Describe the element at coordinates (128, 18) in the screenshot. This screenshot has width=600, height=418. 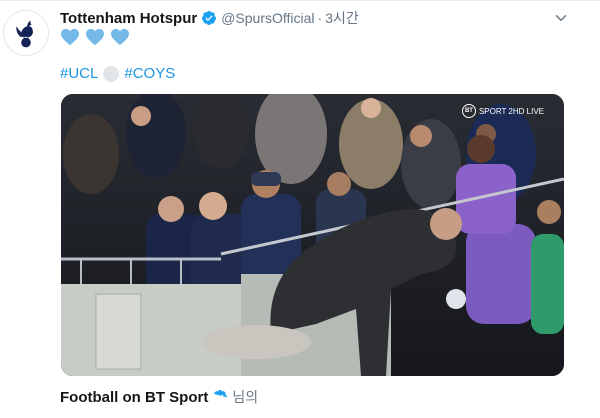
I see `author-display-name: Tottenham Hotspur` at that location.